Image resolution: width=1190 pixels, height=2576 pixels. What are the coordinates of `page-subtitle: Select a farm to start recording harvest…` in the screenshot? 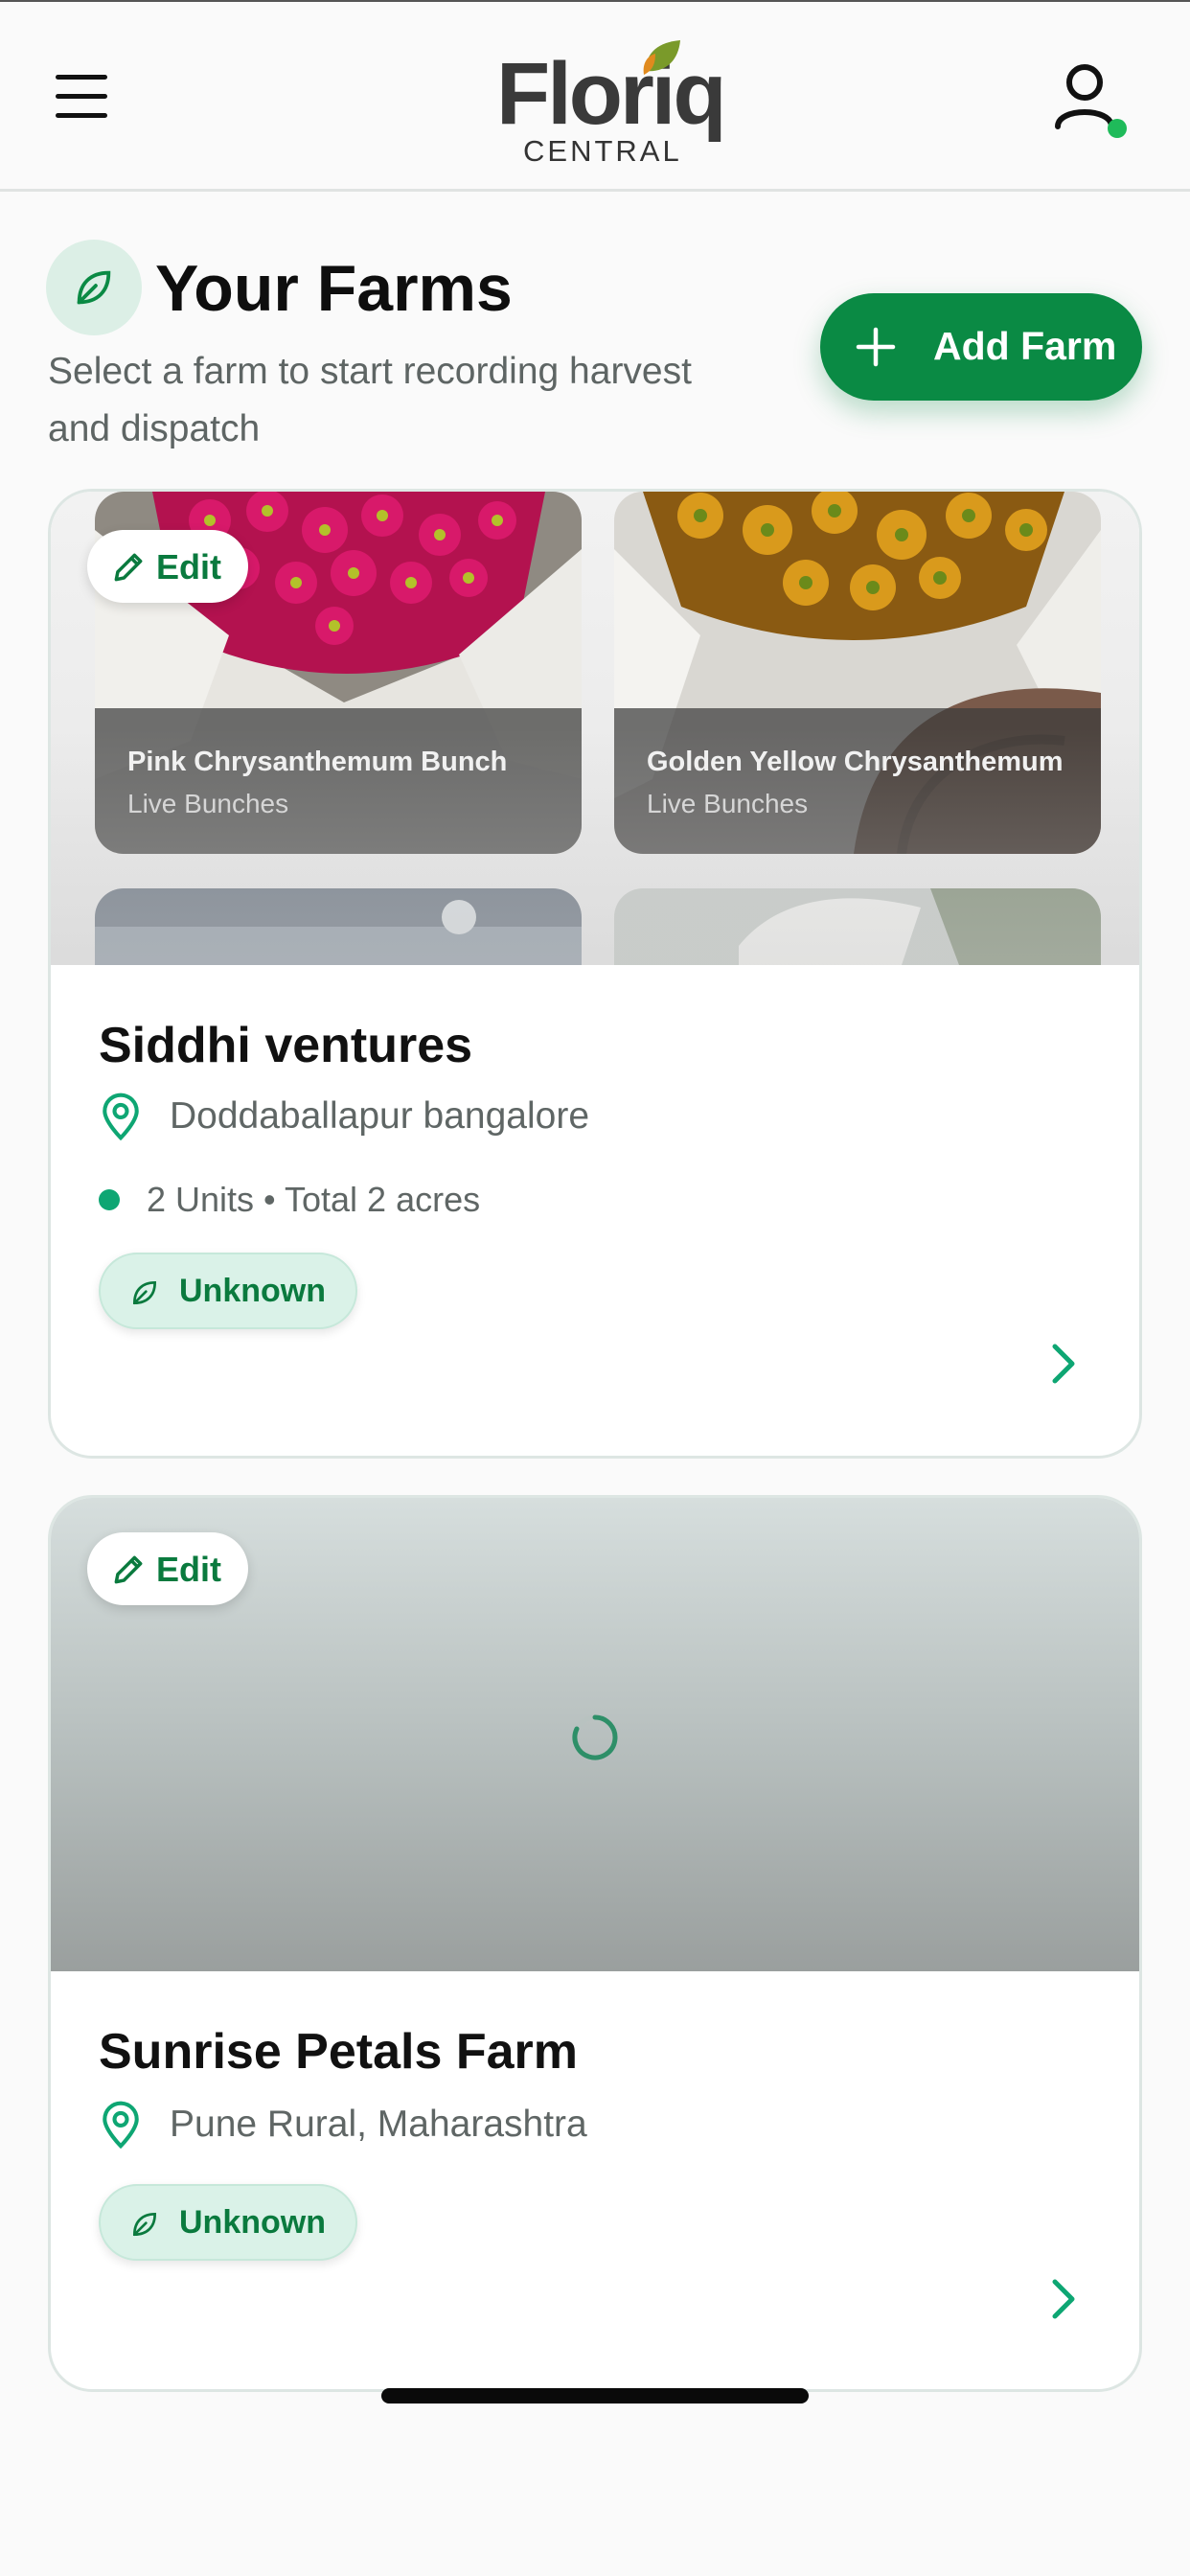 It's located at (370, 400).